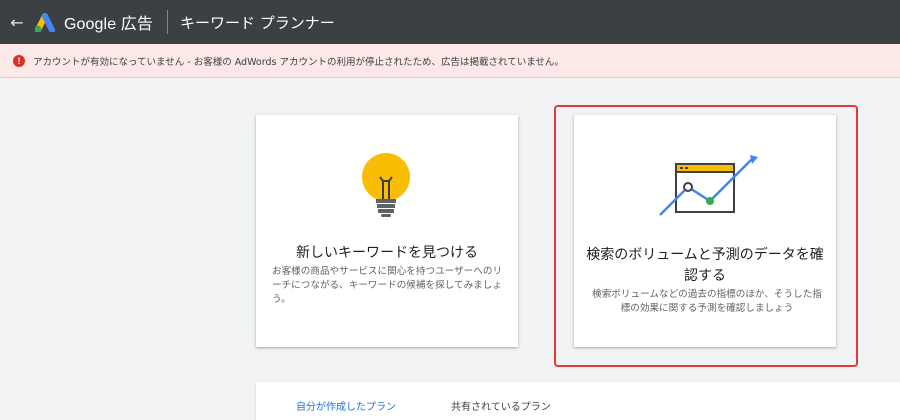 The height and width of the screenshot is (420, 900). I want to click on card-title: 検索のボリュームと予測のデータを確認する, so click(705, 265).